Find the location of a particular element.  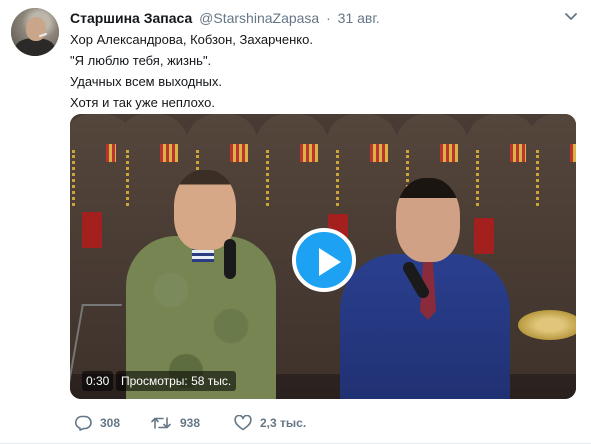

heart-icon is located at coordinates (243, 423).